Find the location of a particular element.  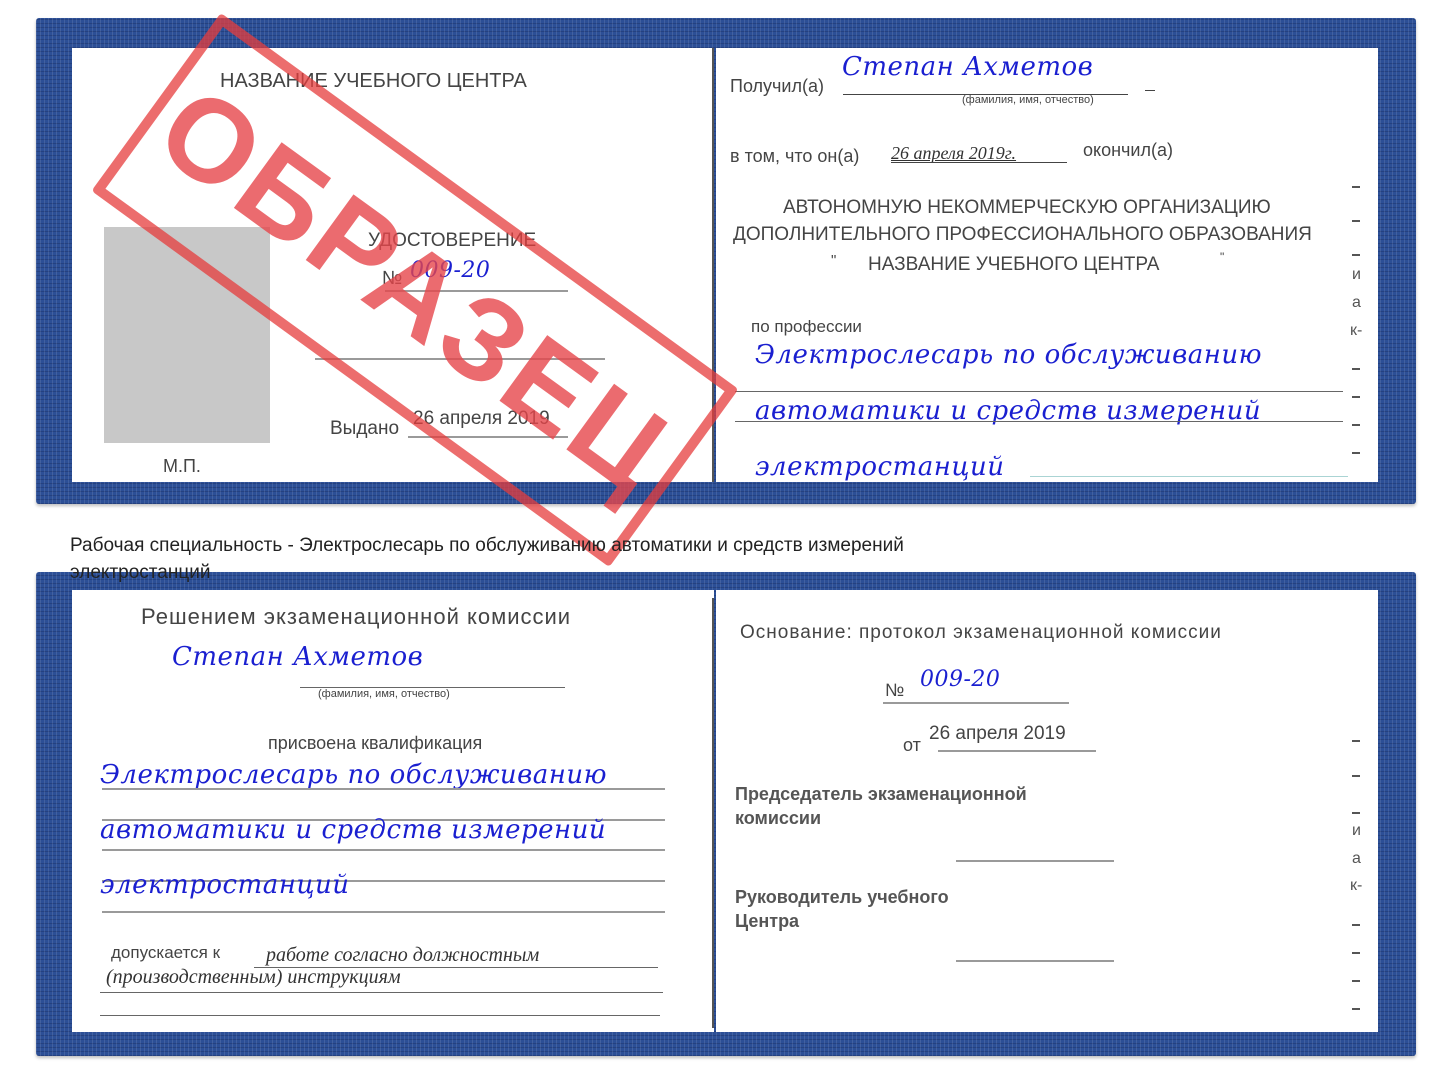

admitted-label: допускается к is located at coordinates (166, 952).